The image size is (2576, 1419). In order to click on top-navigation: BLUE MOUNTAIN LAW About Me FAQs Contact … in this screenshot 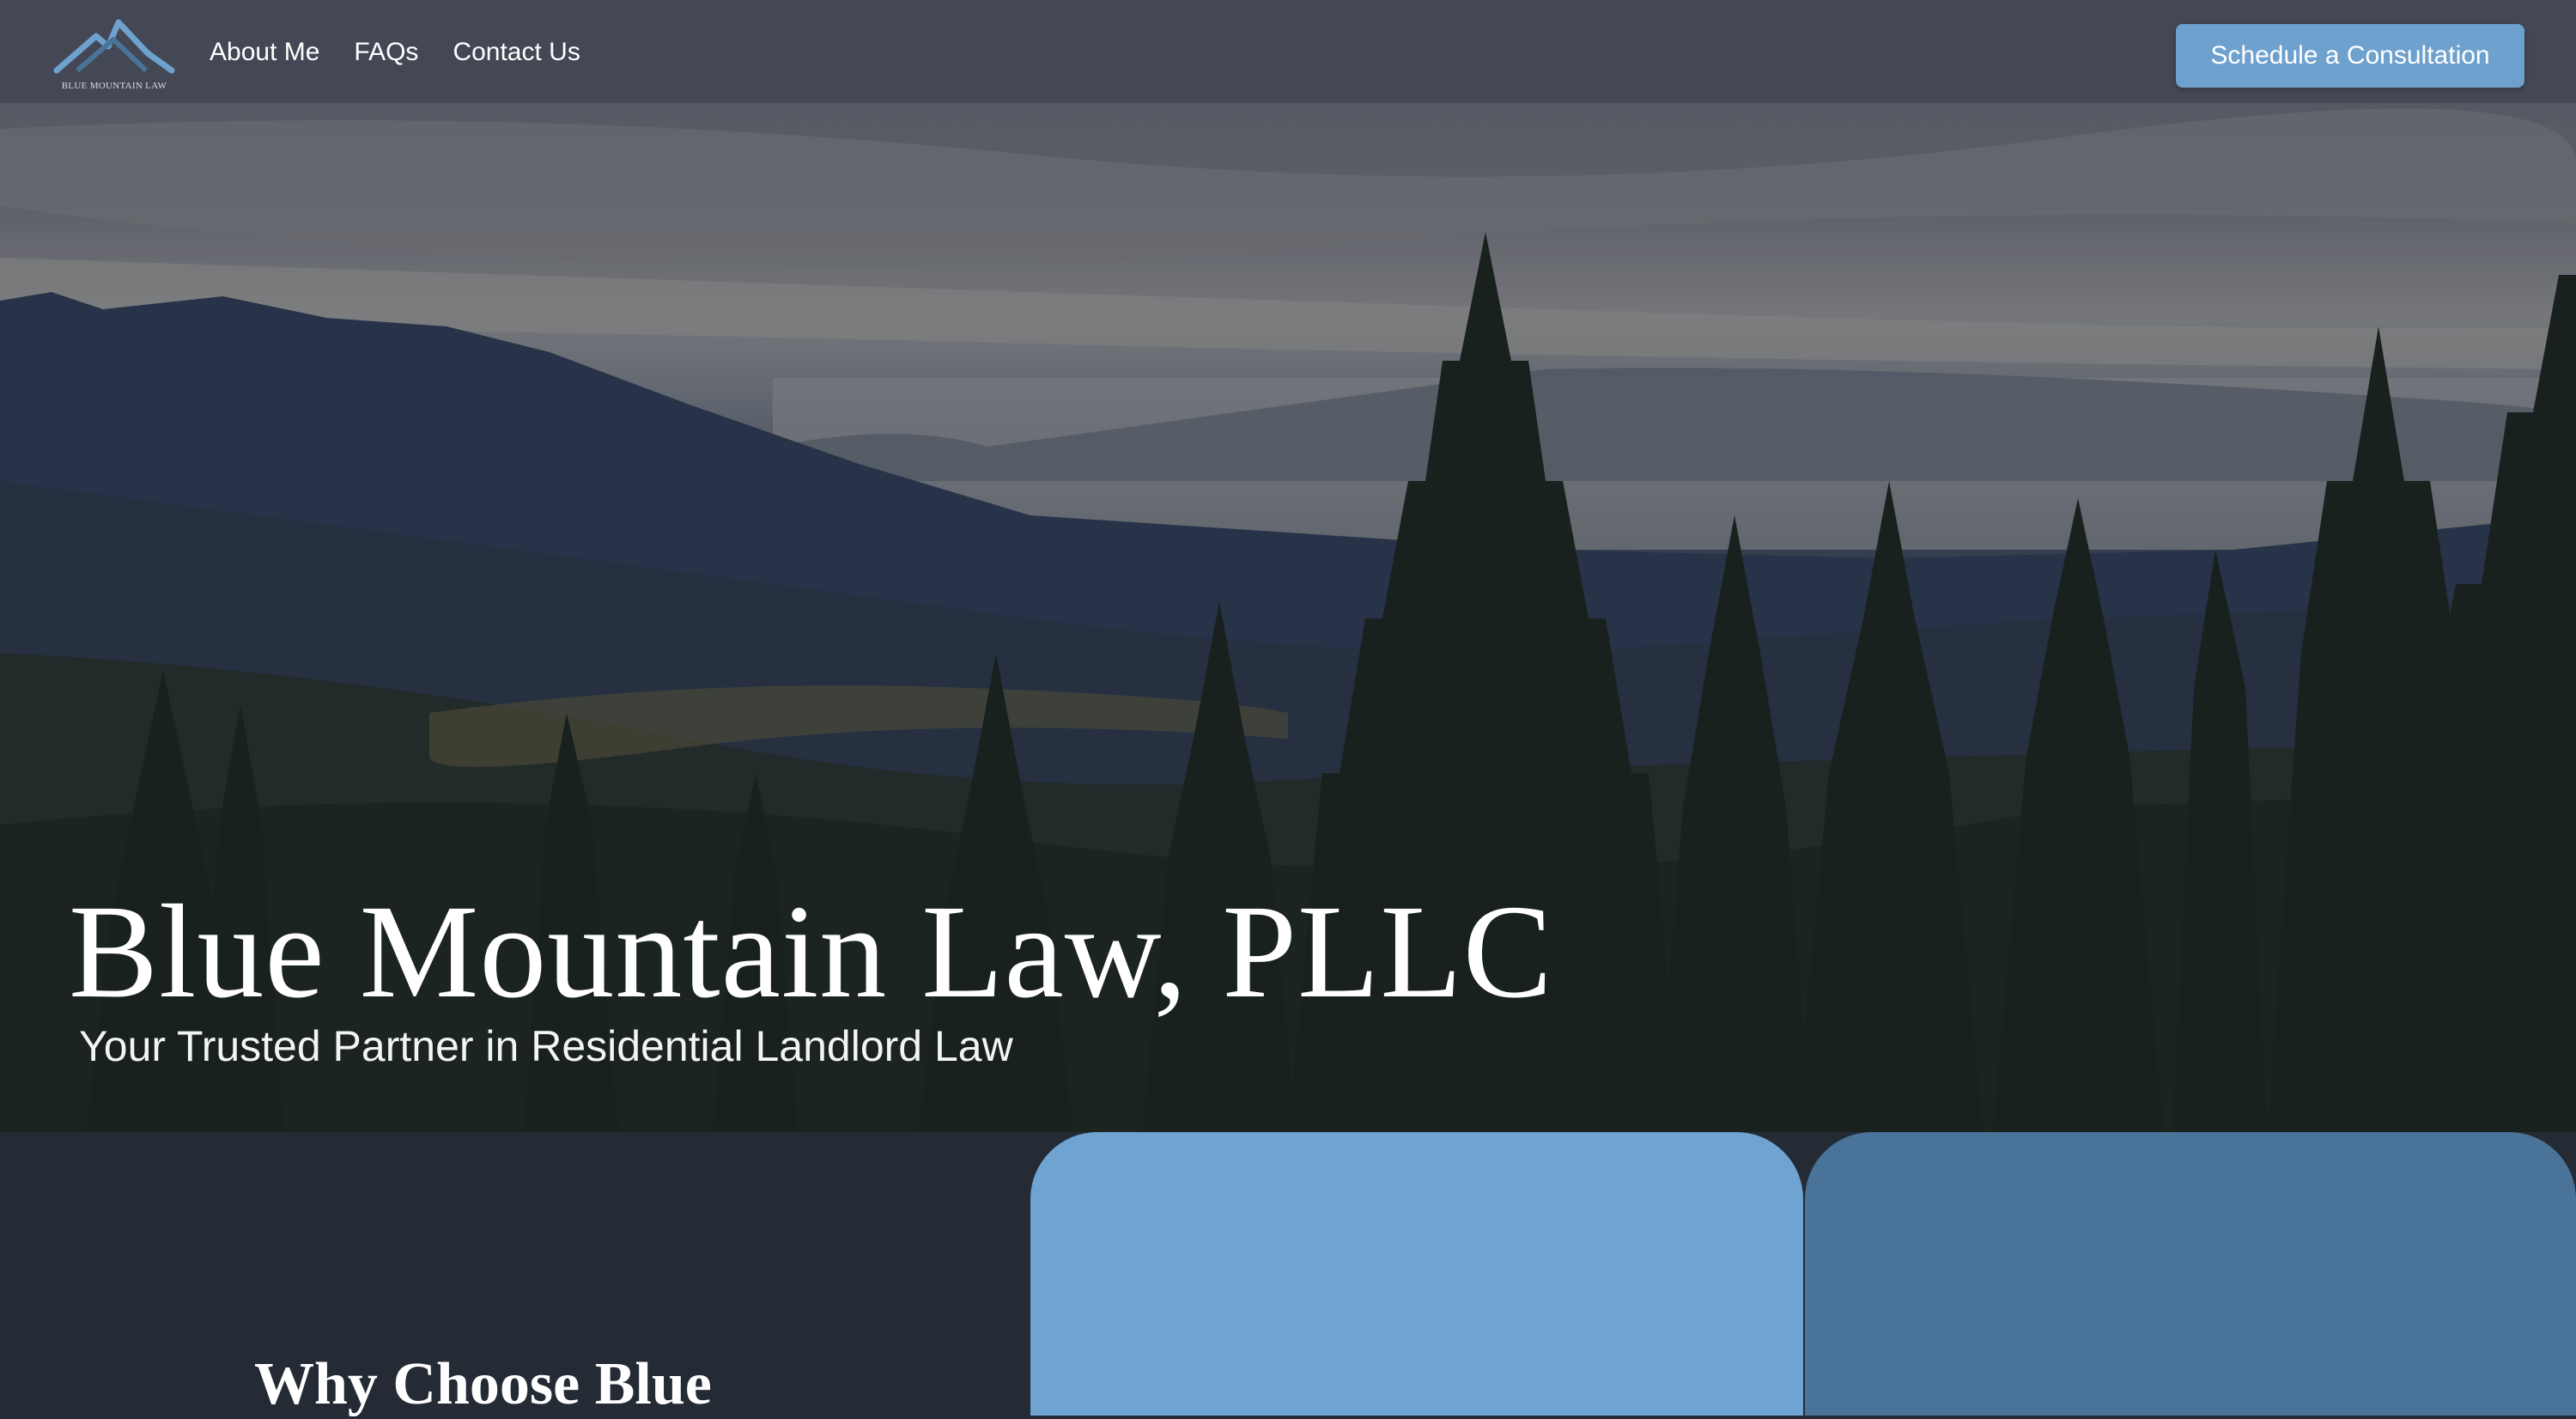, I will do `click(1288, 56)`.